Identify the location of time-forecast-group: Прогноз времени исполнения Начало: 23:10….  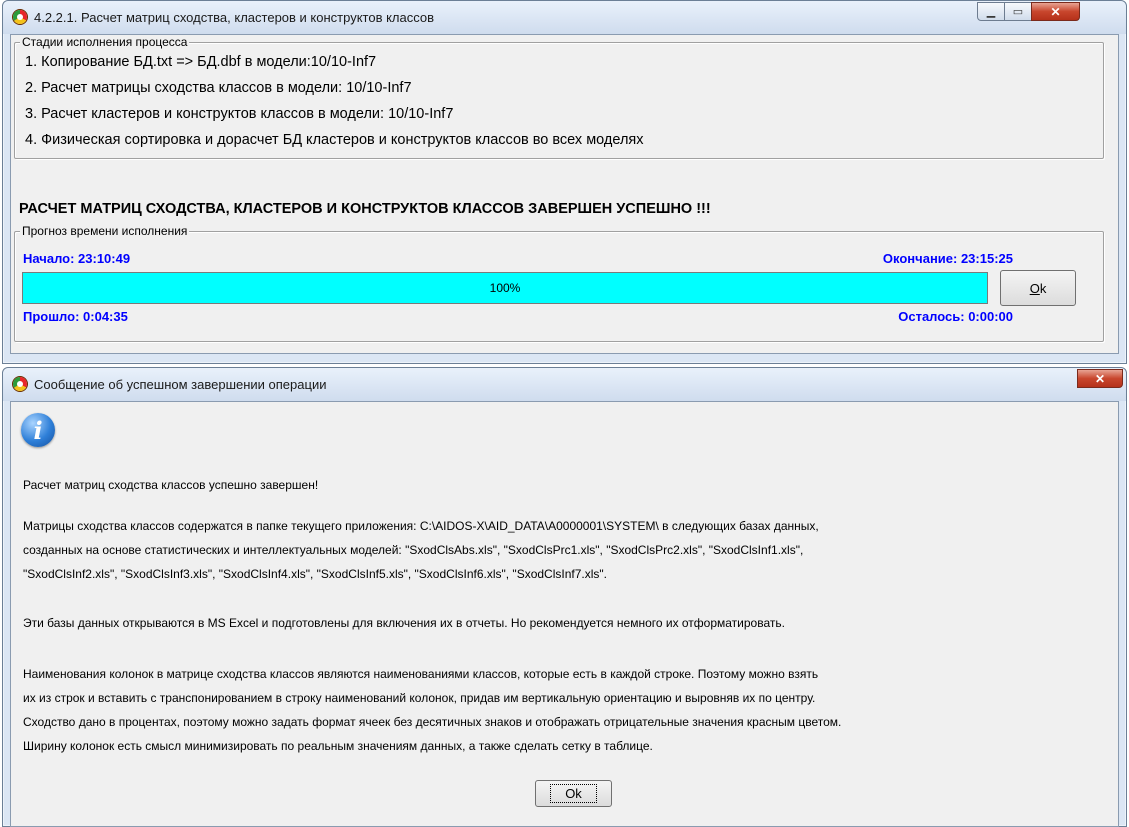
(559, 283).